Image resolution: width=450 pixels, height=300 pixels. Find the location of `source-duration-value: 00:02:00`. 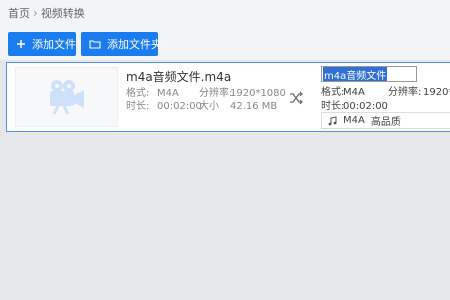

source-duration-value: 00:02:00 is located at coordinates (179, 106).